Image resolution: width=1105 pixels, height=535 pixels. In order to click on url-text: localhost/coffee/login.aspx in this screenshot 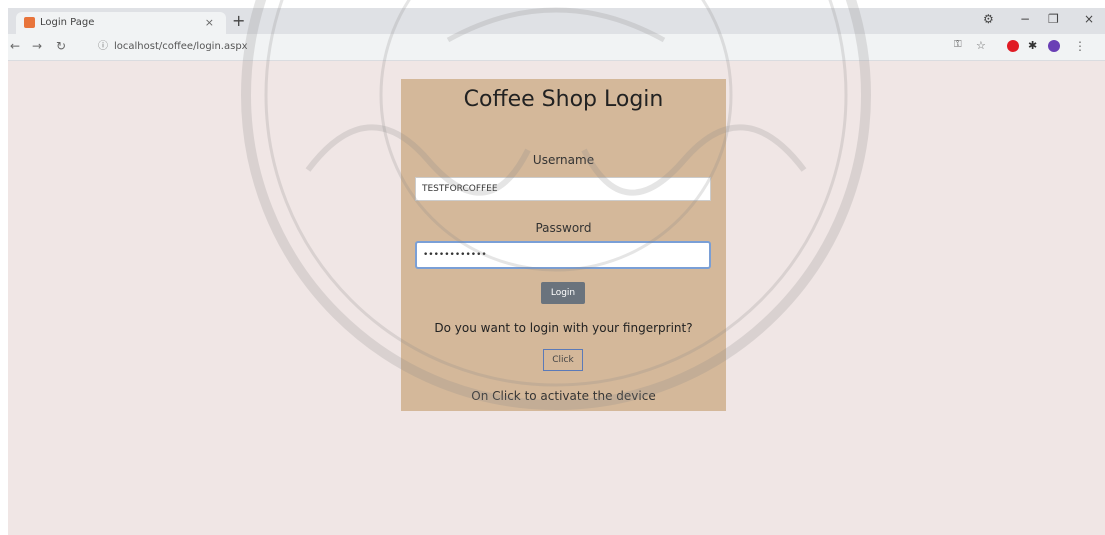, I will do `click(181, 46)`.